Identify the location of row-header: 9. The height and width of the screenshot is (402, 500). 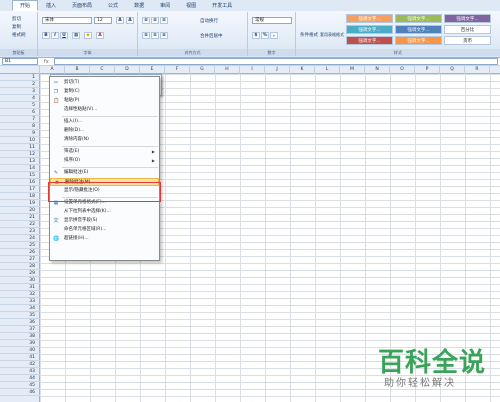
(20, 133).